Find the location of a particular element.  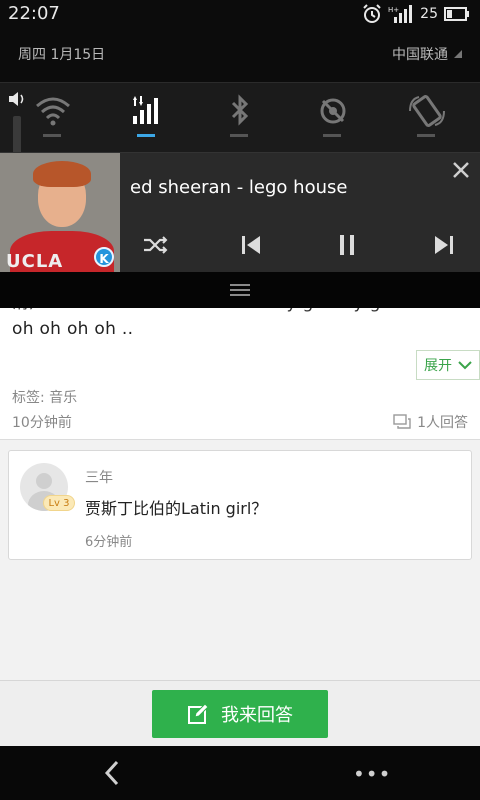

corner-triangle-icon is located at coordinates (458, 54).